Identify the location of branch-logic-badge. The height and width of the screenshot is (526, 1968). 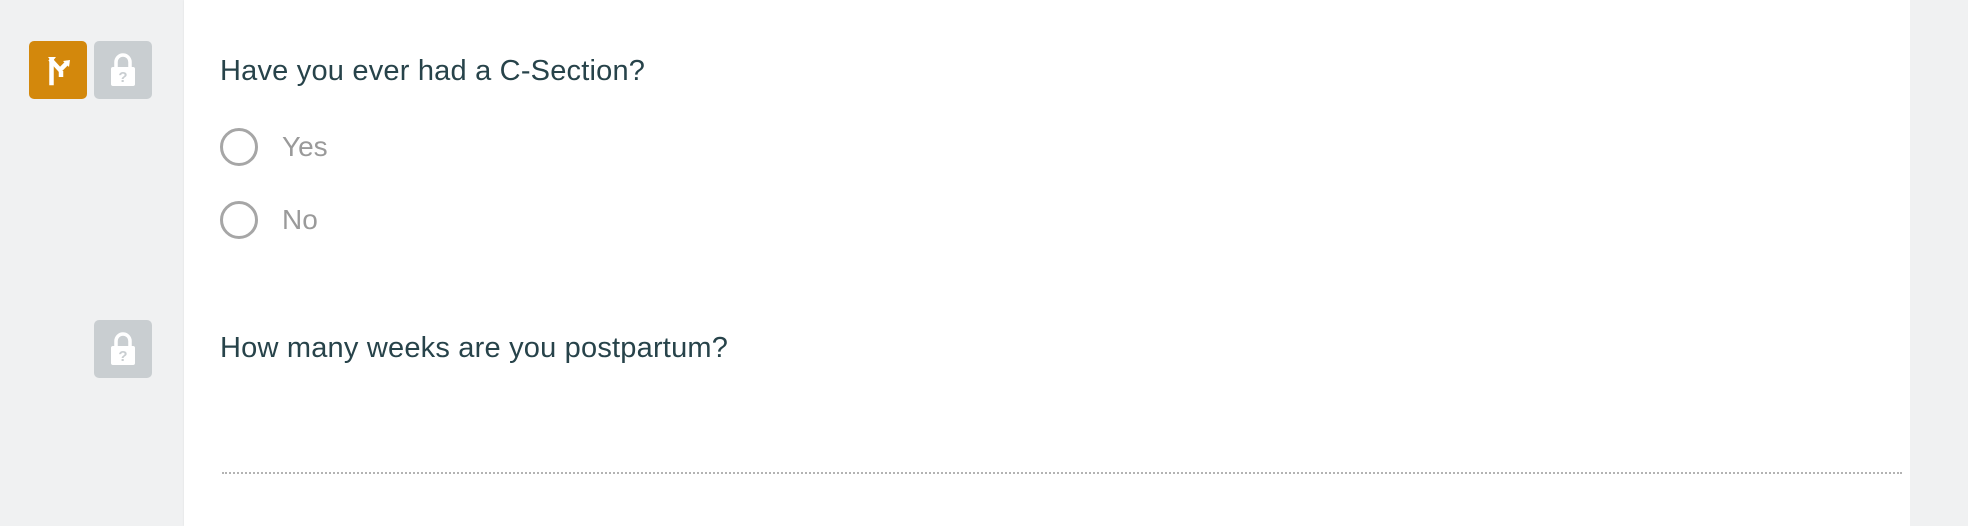
(58, 70).